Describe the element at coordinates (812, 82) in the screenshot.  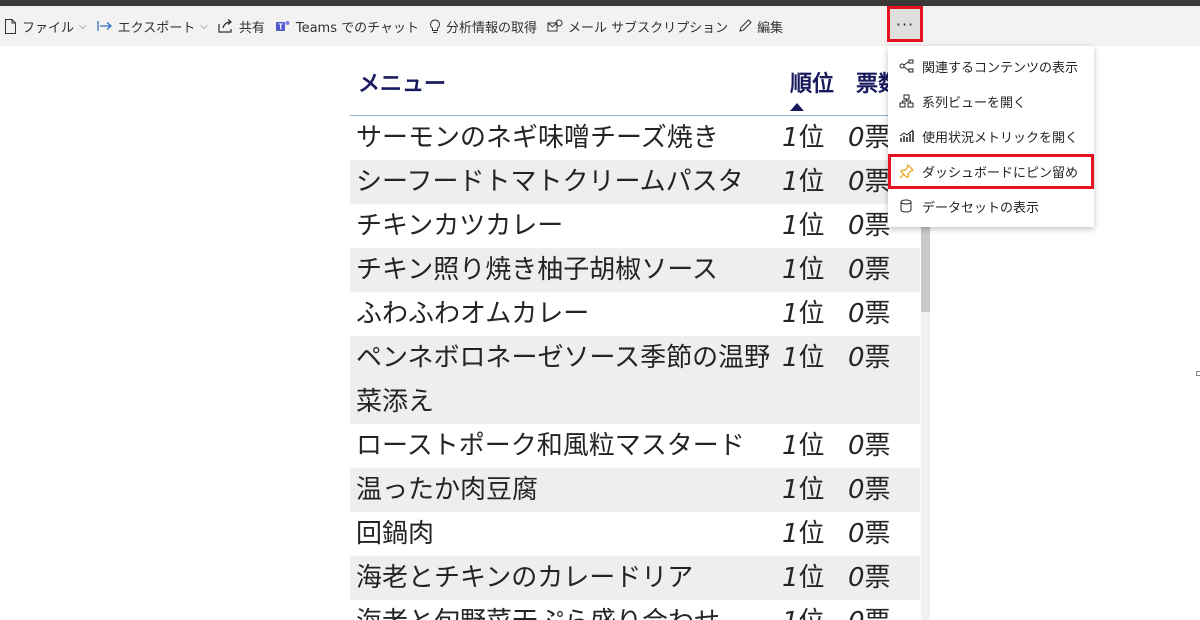
I see `column-header-rank: 順位` at that location.